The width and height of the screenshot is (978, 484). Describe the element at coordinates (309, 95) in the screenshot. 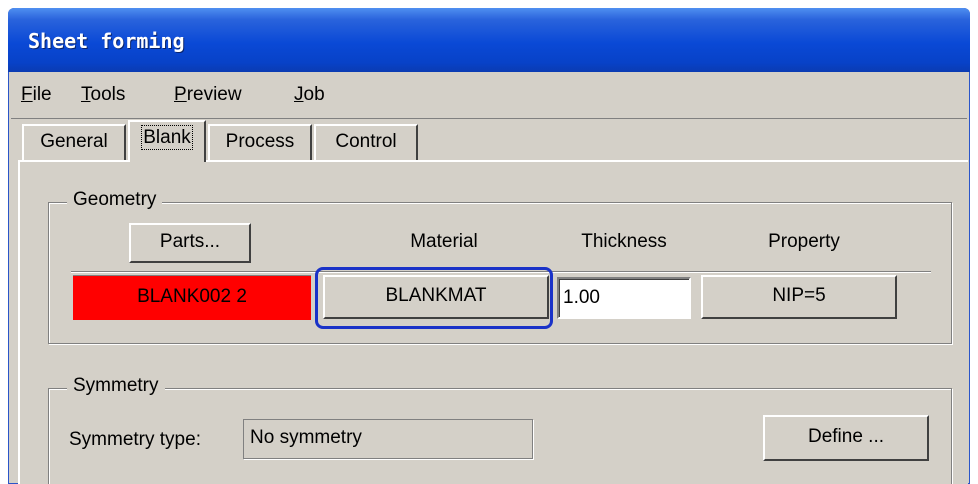

I see `menu-job: Job` at that location.